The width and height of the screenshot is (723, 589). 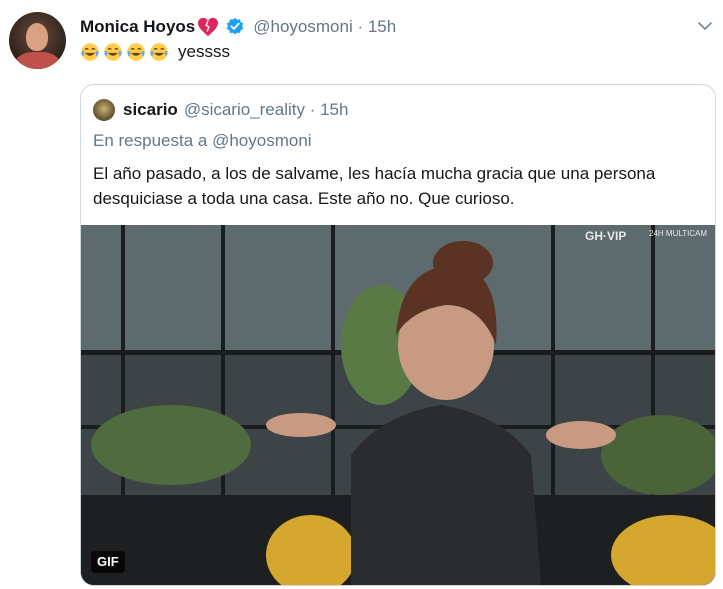 I want to click on author-avatar, so click(x=37, y=40).